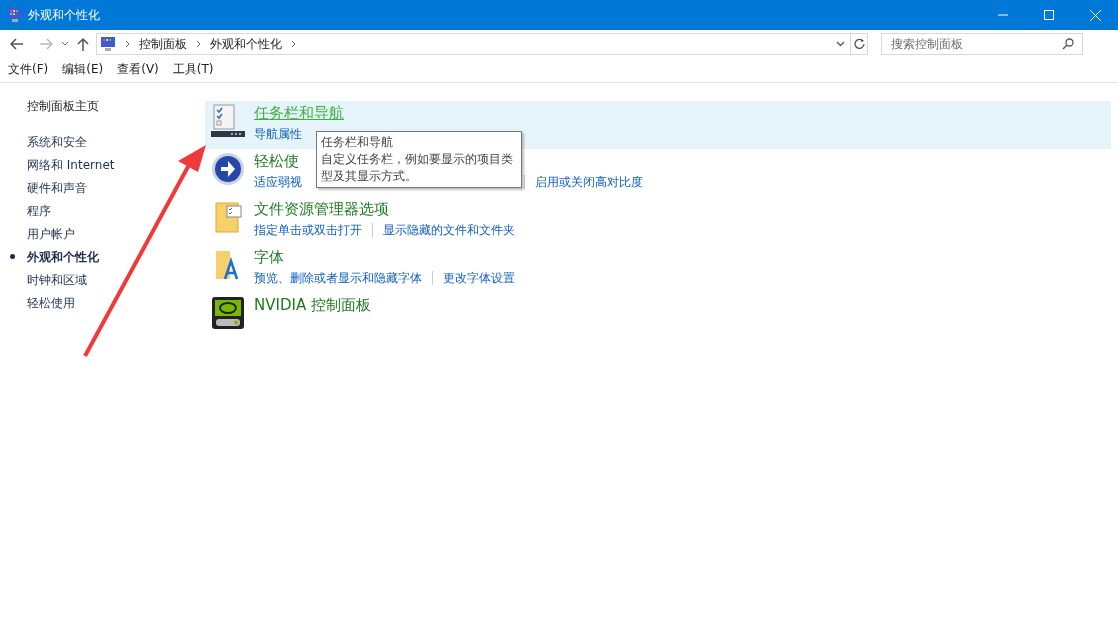 The width and height of the screenshot is (1118, 621). I want to click on search-icon, so click(1068, 43).